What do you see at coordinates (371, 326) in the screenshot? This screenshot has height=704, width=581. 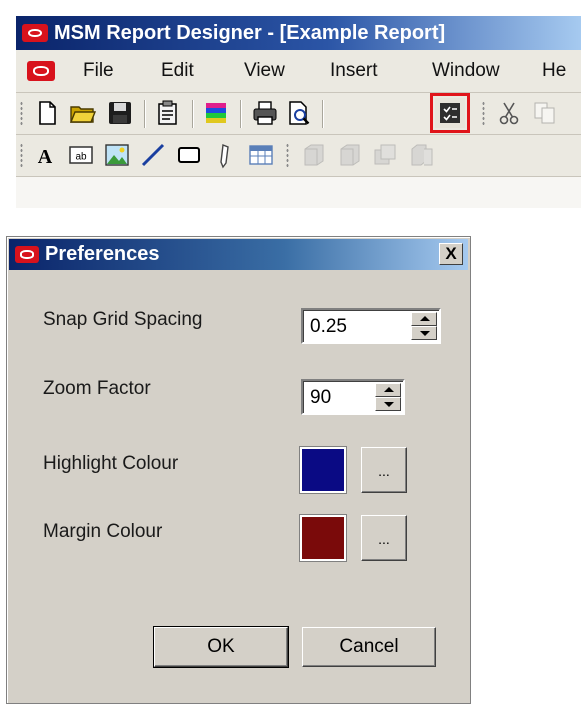 I see `snap-grid-stepper: 0.25` at bounding box center [371, 326].